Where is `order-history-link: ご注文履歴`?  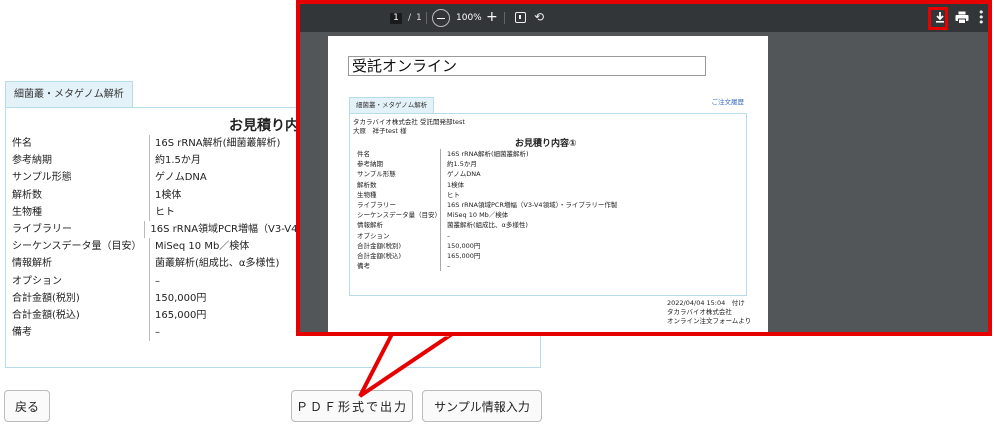
order-history-link: ご注文履歴 is located at coordinates (728, 101).